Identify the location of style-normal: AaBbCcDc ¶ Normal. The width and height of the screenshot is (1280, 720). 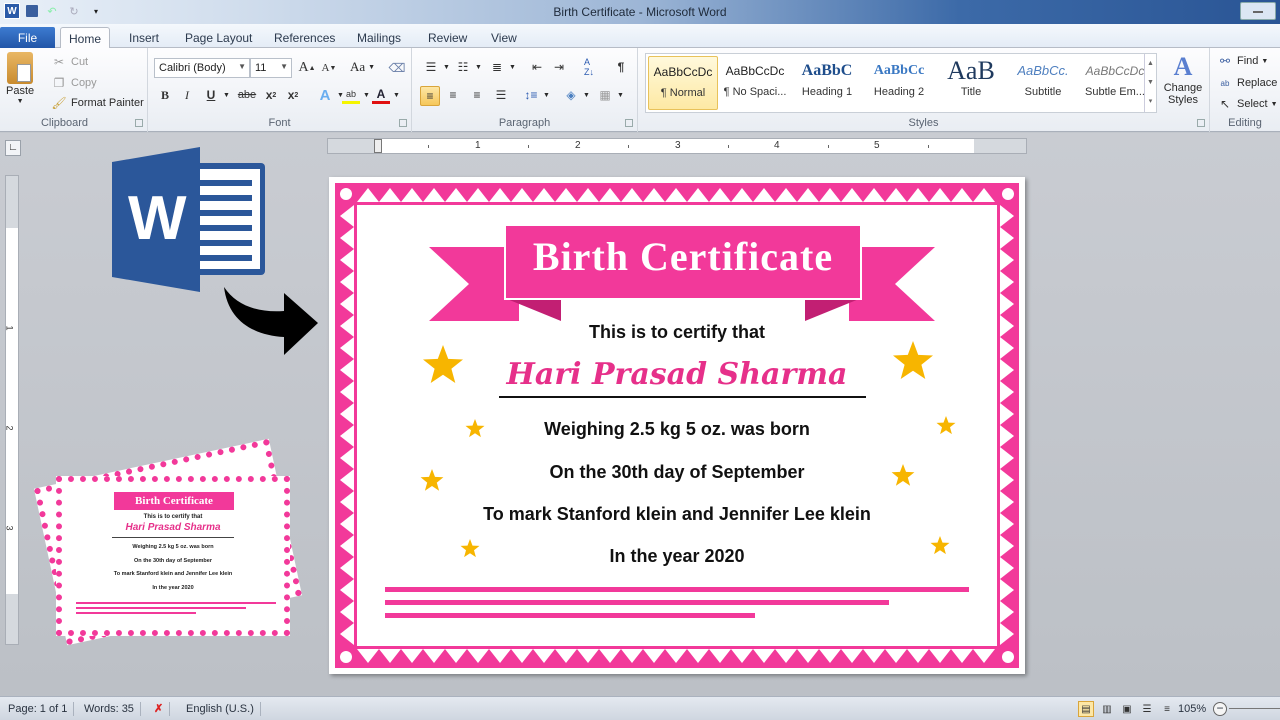
(683, 83).